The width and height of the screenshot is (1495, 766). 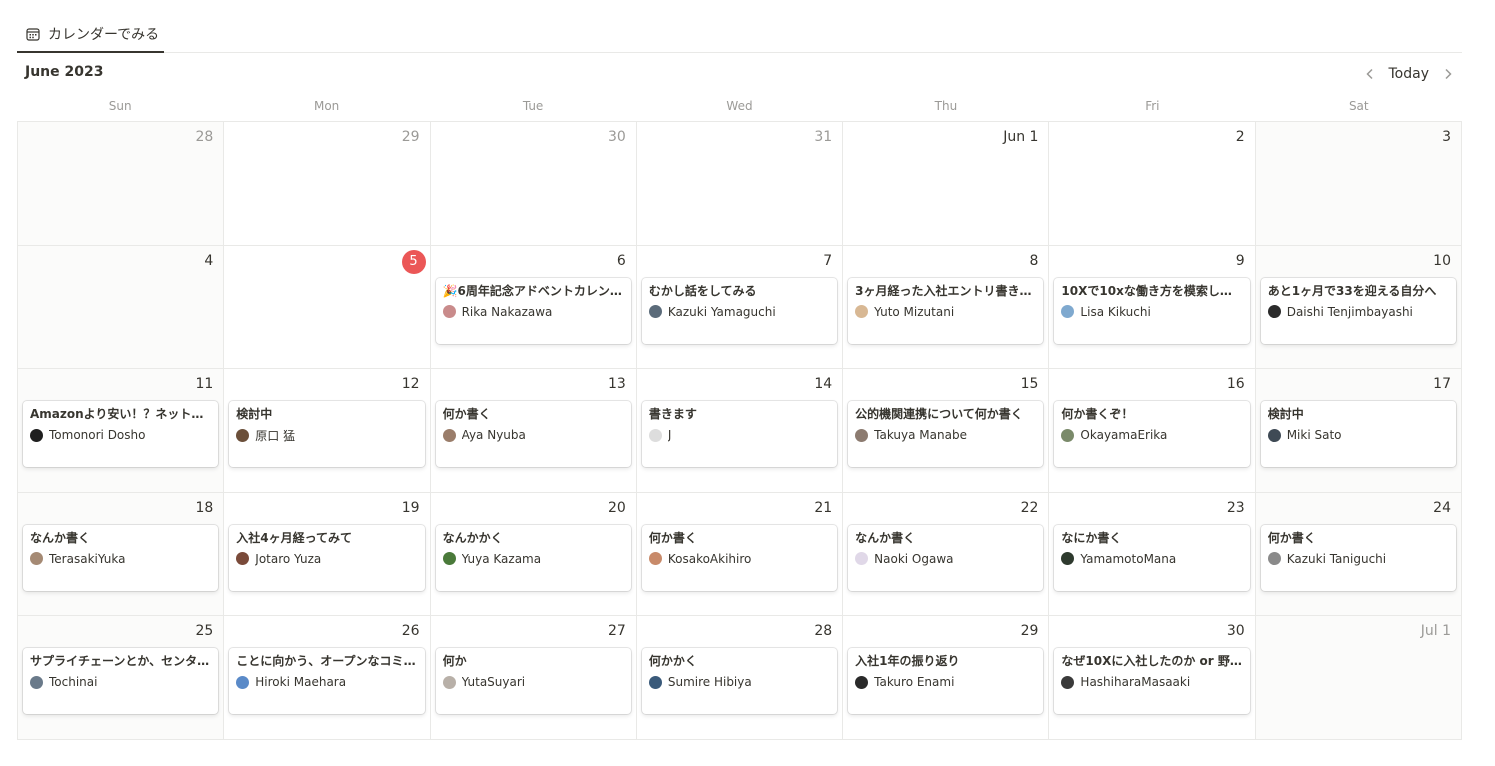 I want to click on author-name: J, so click(x=669, y=435).